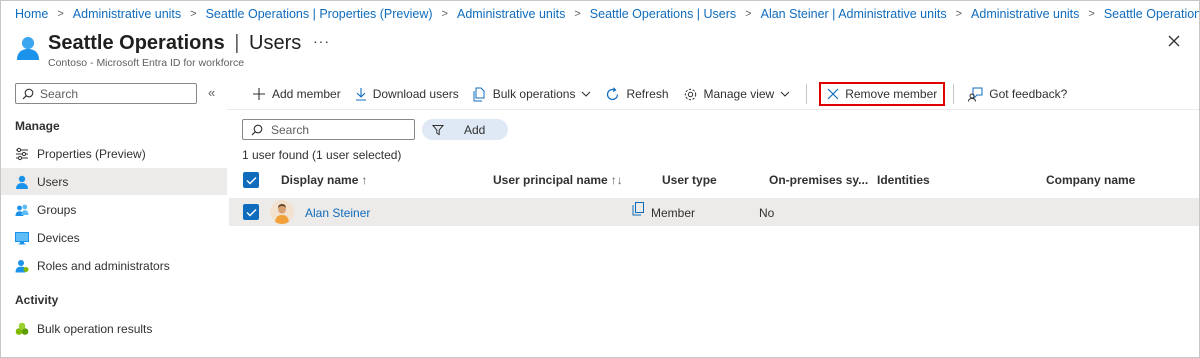  Describe the element at coordinates (1028, 94) in the screenshot. I see `feedback-label: Got feedback?` at that location.